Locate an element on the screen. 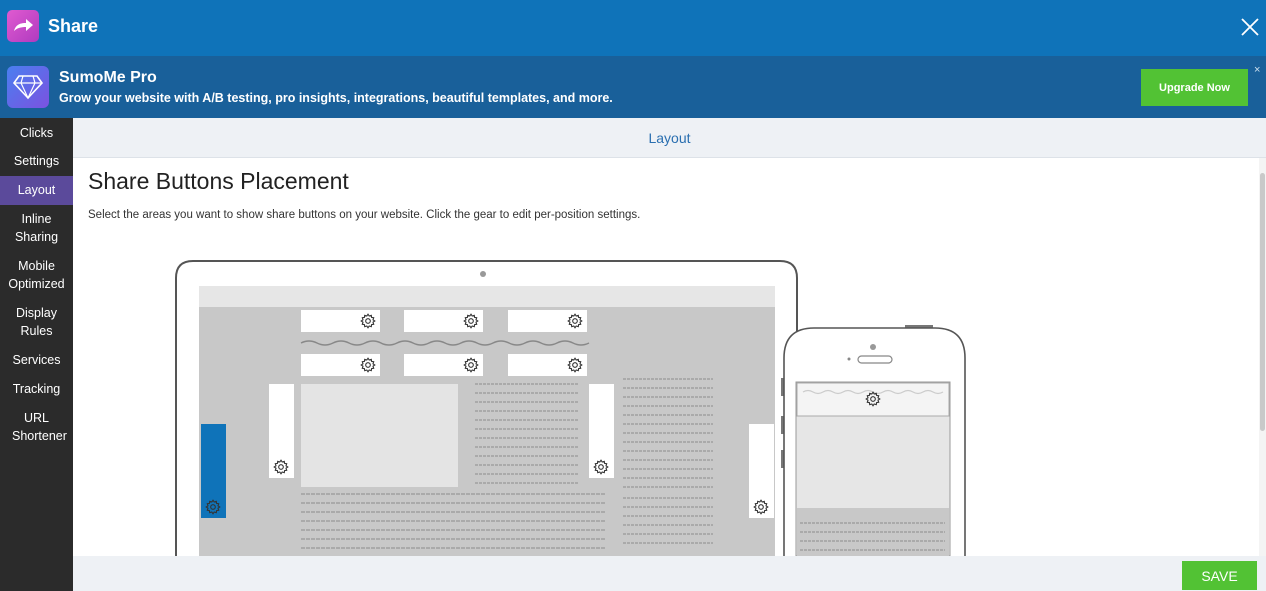 The width and height of the screenshot is (1266, 591). sidebar-item-url-shortener: URL Shortener is located at coordinates (36, 427).